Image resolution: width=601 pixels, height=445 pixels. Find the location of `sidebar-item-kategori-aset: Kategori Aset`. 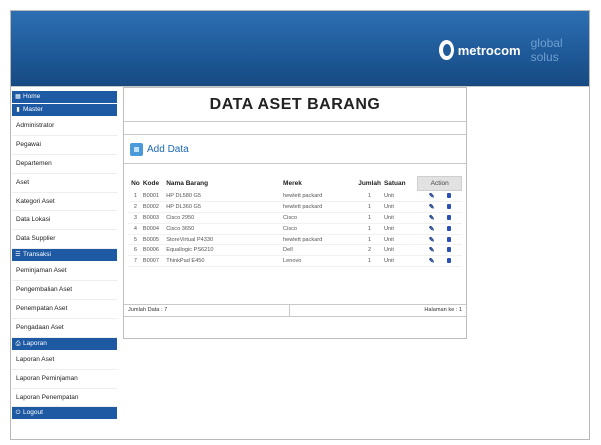

sidebar-item-kategori-aset: Kategori Aset is located at coordinates (64, 202).